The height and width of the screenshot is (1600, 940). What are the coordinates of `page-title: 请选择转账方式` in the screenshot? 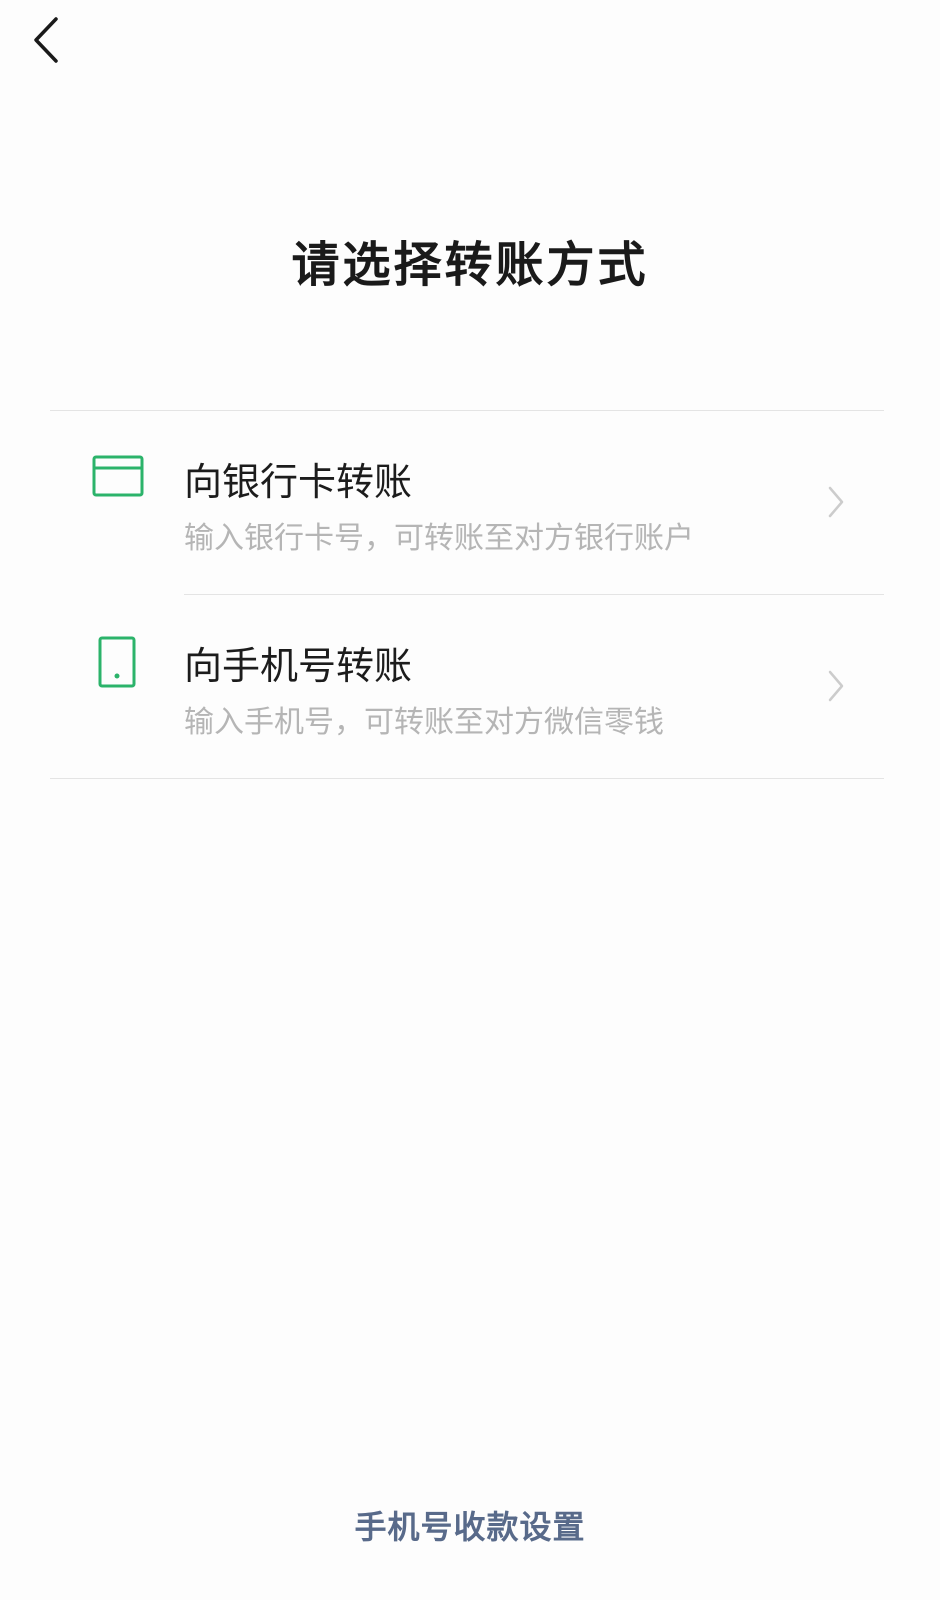 It's located at (470, 265).